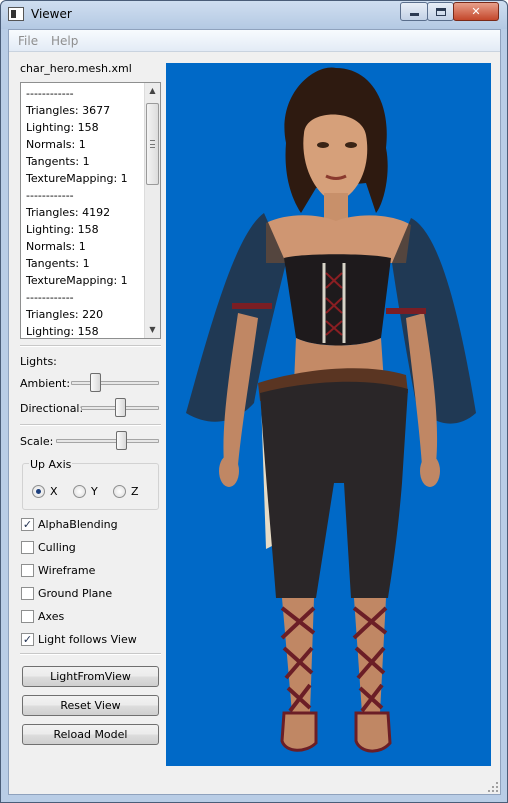 The width and height of the screenshot is (508, 803). I want to click on info-scrollbar: ▲ ▼, so click(152, 210).